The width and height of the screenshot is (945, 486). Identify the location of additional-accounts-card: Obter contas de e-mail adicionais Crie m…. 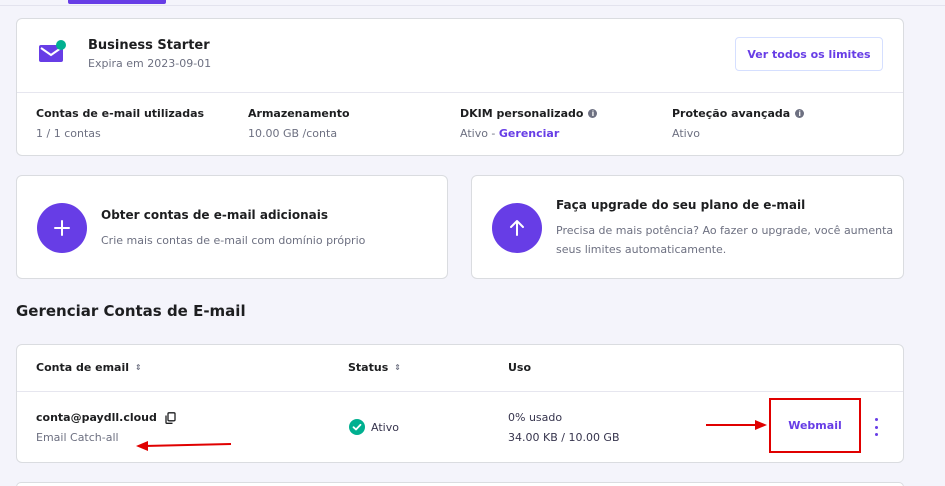
(232, 227).